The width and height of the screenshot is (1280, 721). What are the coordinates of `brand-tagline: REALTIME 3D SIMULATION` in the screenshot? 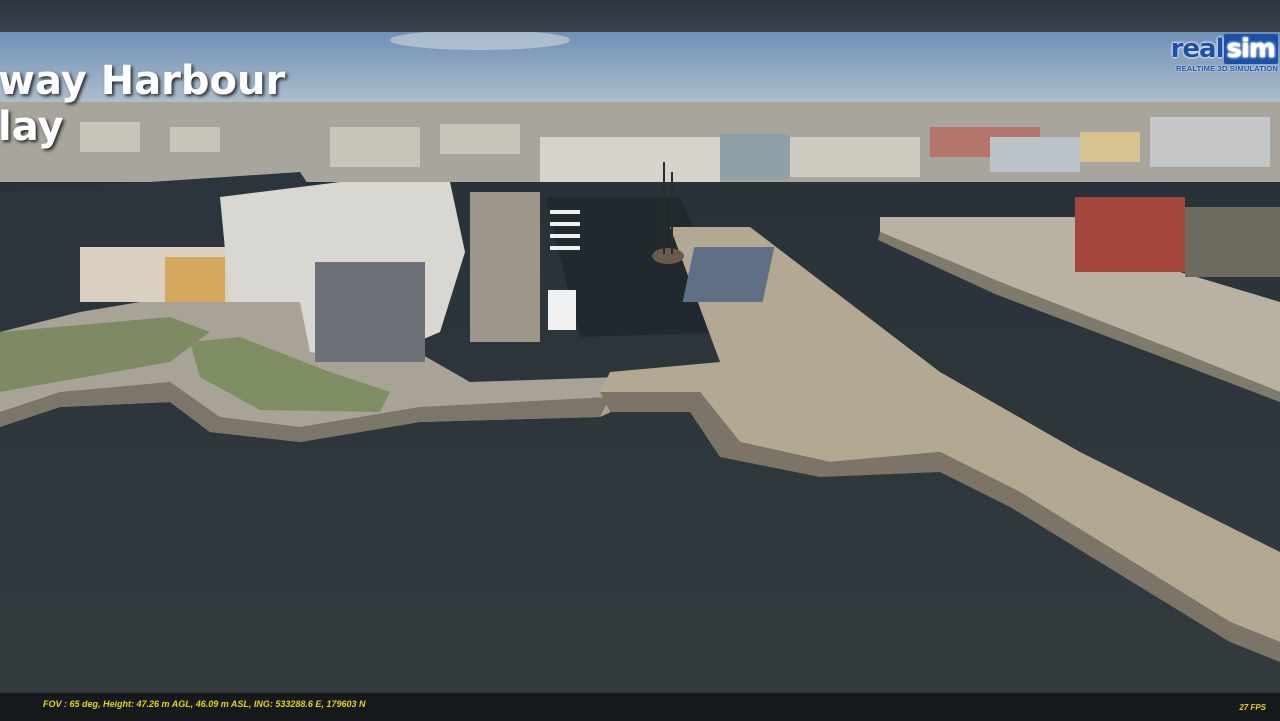 It's located at (1226, 68).